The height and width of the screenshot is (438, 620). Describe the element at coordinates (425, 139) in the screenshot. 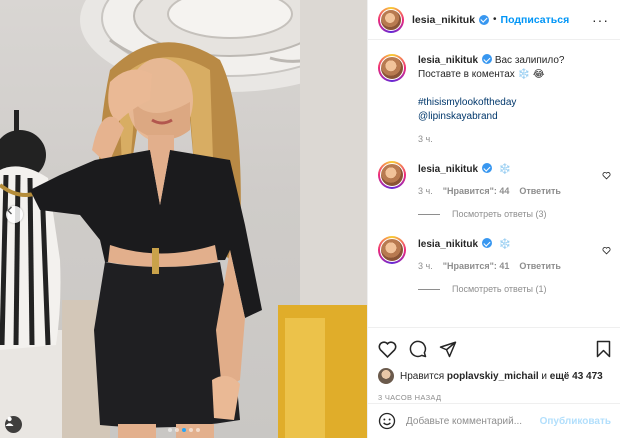

I see `caption-time: 3 ч.` at that location.